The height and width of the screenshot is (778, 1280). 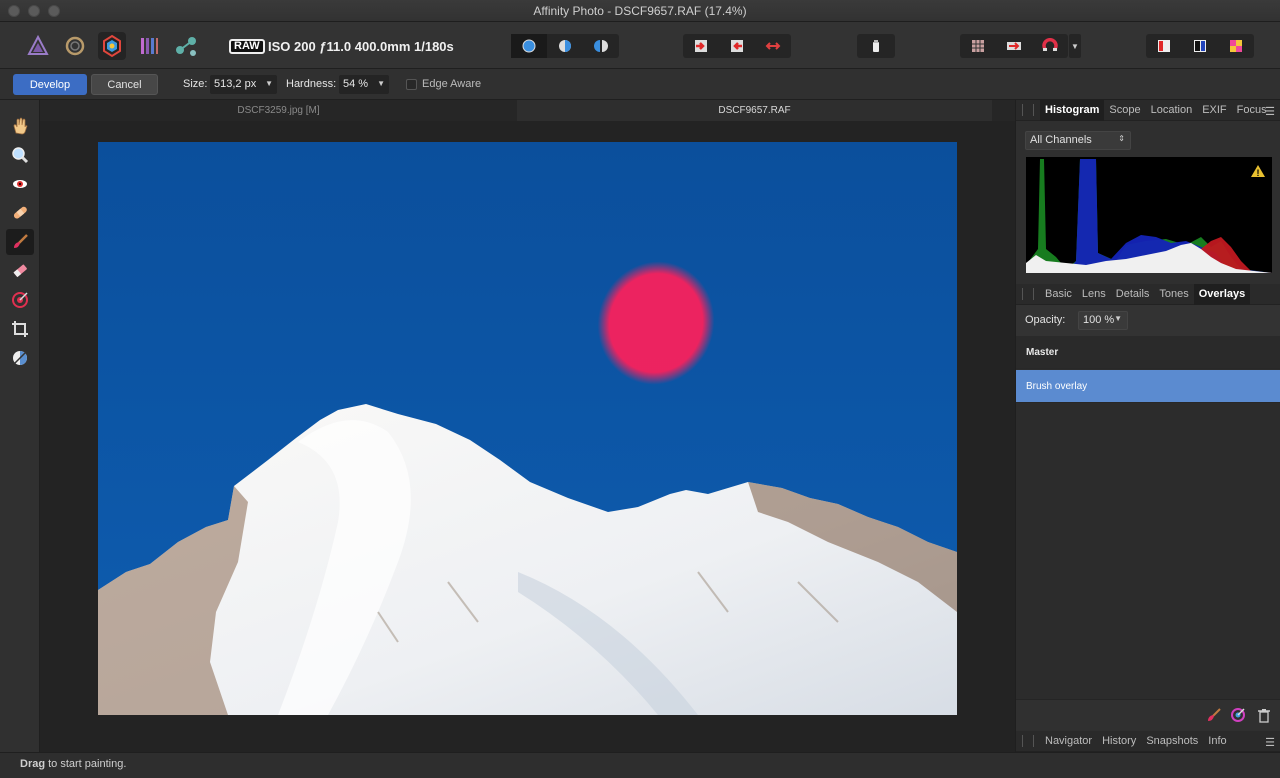 I want to click on tab-scope: Scope, so click(x=1124, y=110).